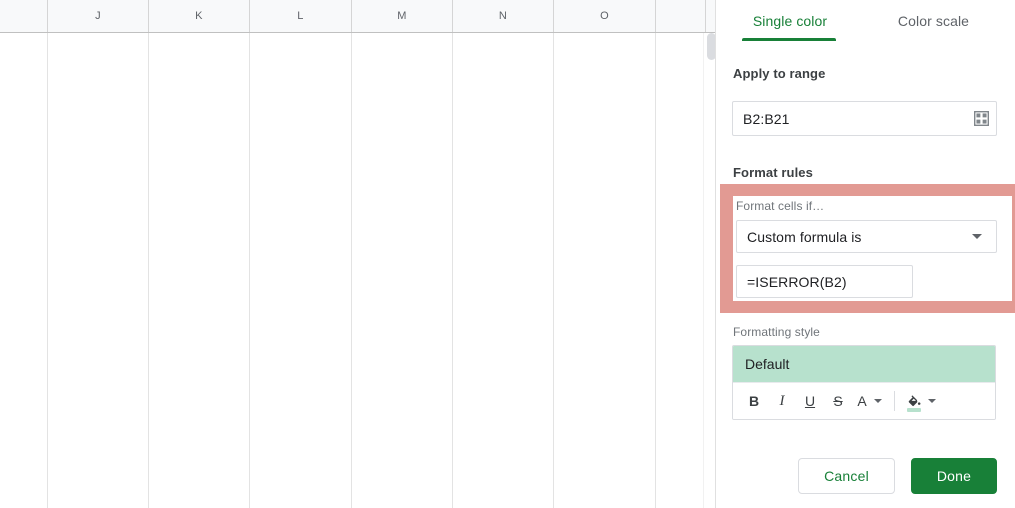  Describe the element at coordinates (932, 401) in the screenshot. I see `fill-color-chevron-down-icon` at that location.